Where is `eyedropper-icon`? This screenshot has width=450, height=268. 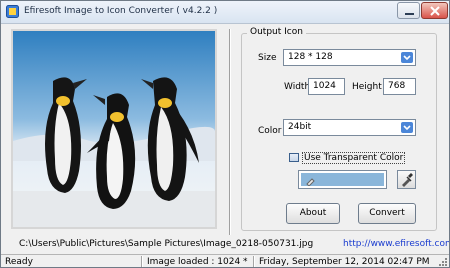
eyedropper-icon is located at coordinates (407, 180).